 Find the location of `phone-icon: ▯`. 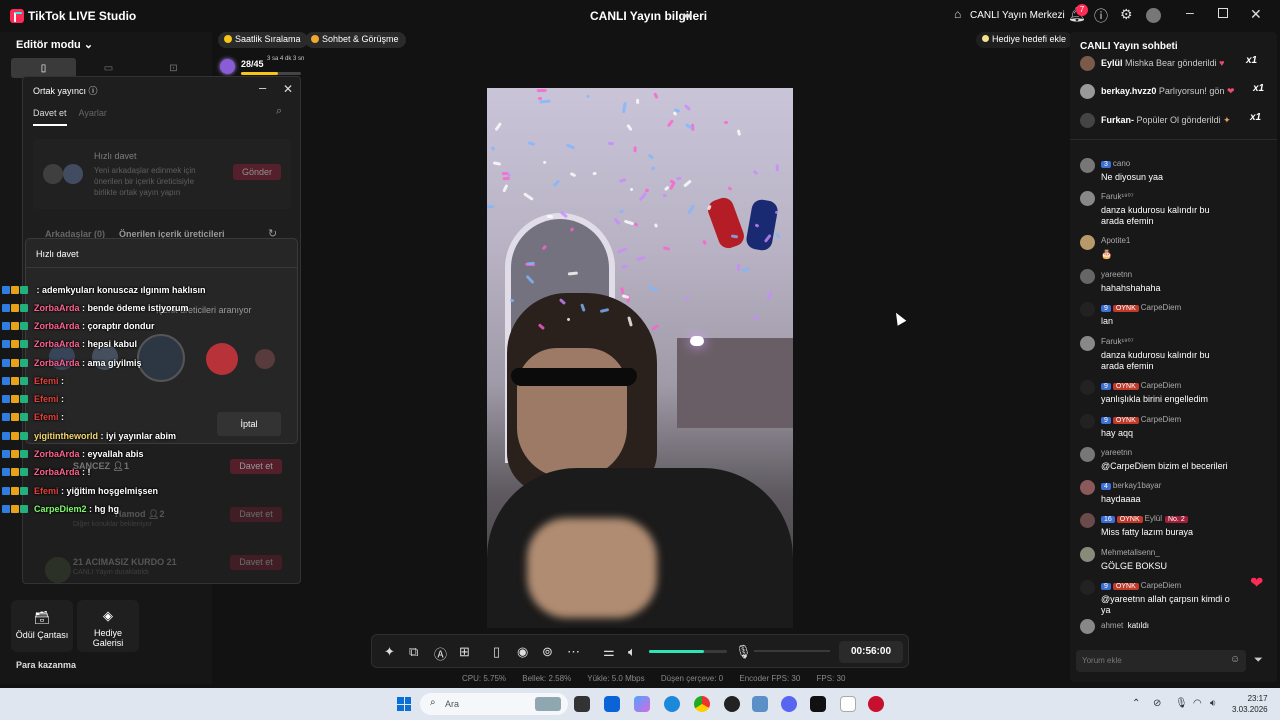

phone-icon: ▯ is located at coordinates (496, 652).